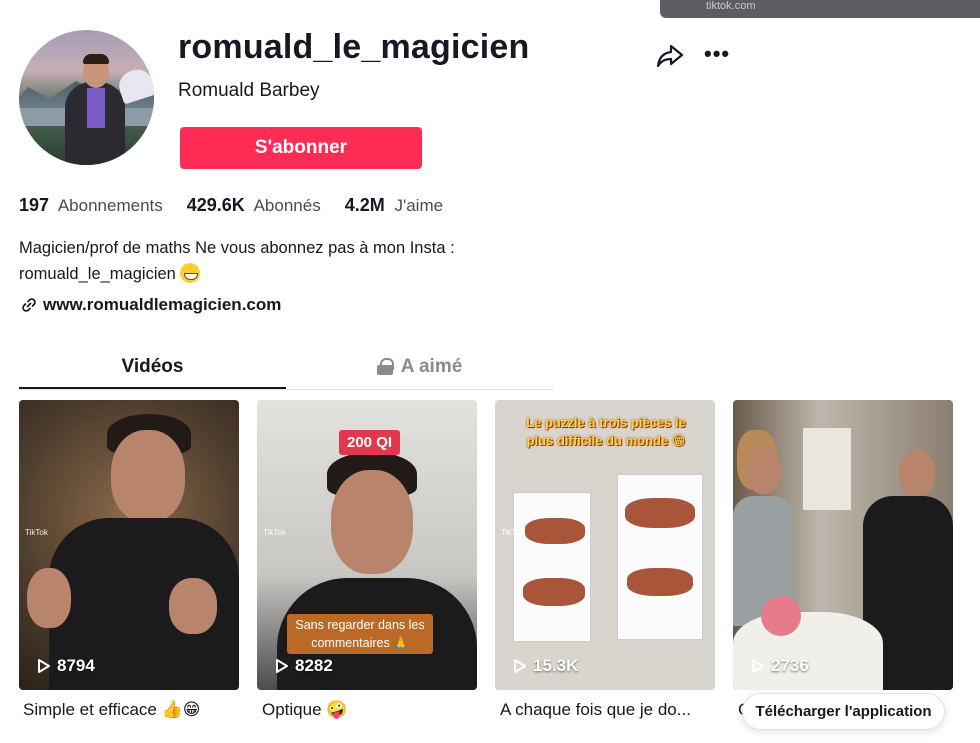  Describe the element at coordinates (162, 304) in the screenshot. I see `profile-link-text: www.romualdlemagicien.com` at that location.